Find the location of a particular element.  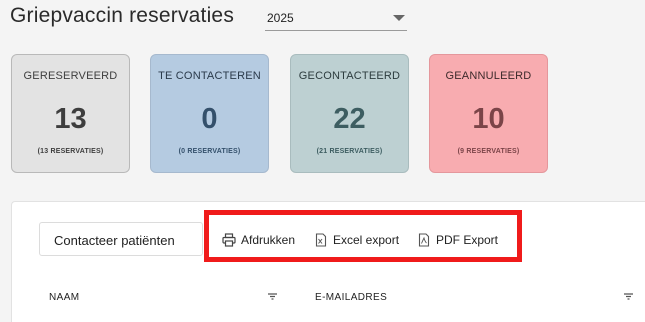

card-count: 13 is located at coordinates (70, 119).